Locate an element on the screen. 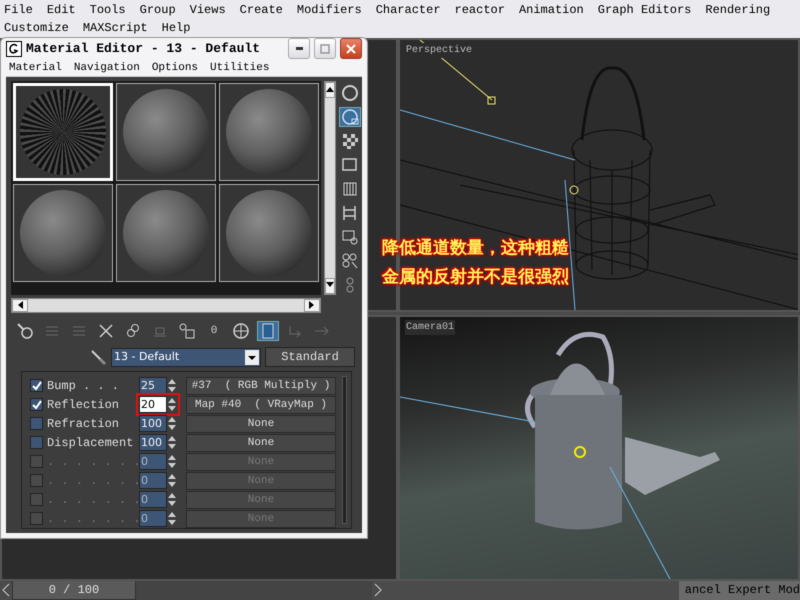 The height and width of the screenshot is (600, 800). amount-field: 20 is located at coordinates (153, 404).